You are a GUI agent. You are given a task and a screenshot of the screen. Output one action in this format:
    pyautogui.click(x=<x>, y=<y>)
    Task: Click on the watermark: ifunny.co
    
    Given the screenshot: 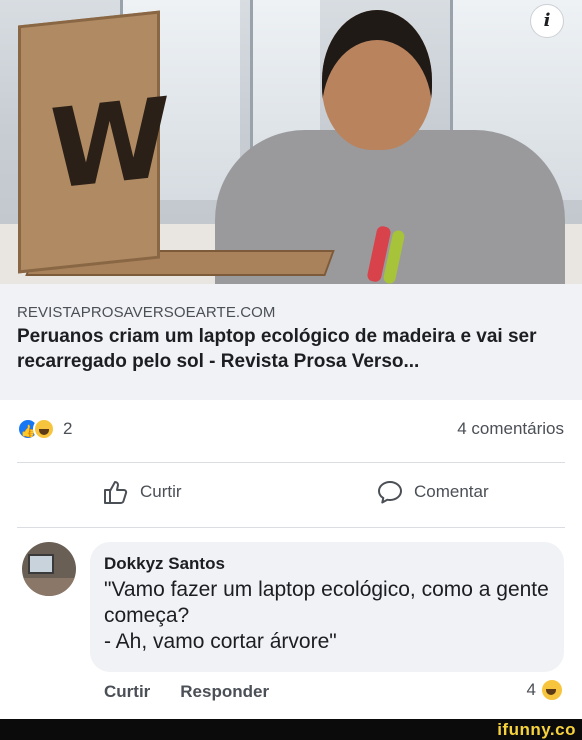 What is the action you would take?
    pyautogui.click(x=536, y=729)
    